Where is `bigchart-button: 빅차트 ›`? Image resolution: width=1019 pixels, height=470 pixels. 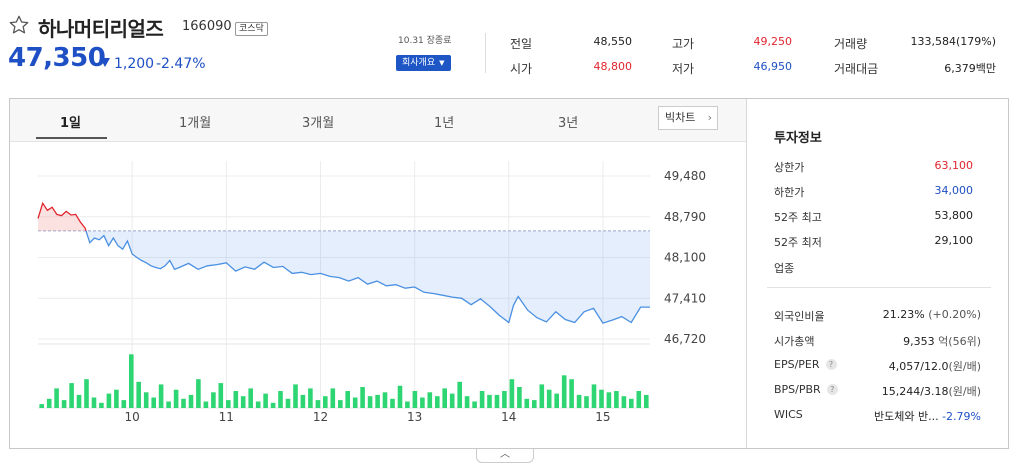
bigchart-button: 빅차트 › is located at coordinates (688, 118).